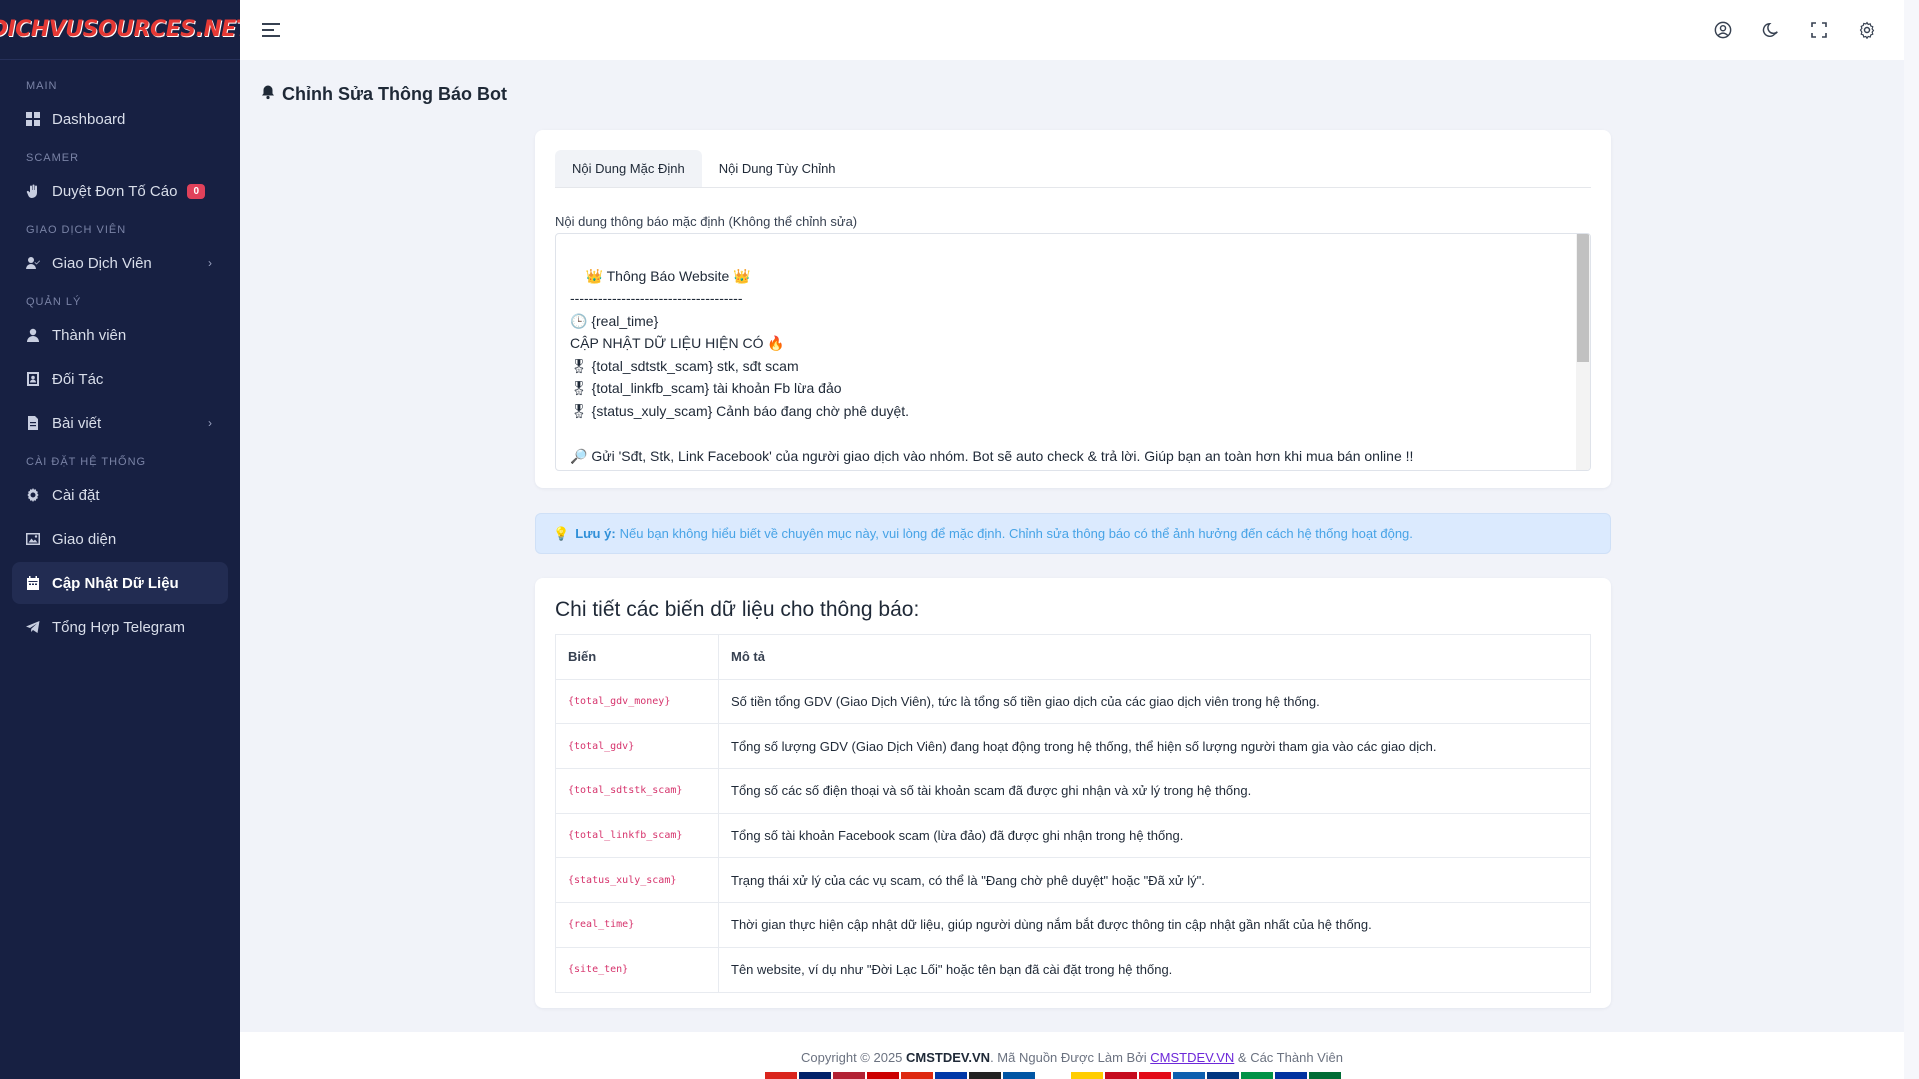 This screenshot has width=1919, height=1079. Describe the element at coordinates (120, 379) in the screenshot. I see `sidebar-item: Đối Tác` at that location.